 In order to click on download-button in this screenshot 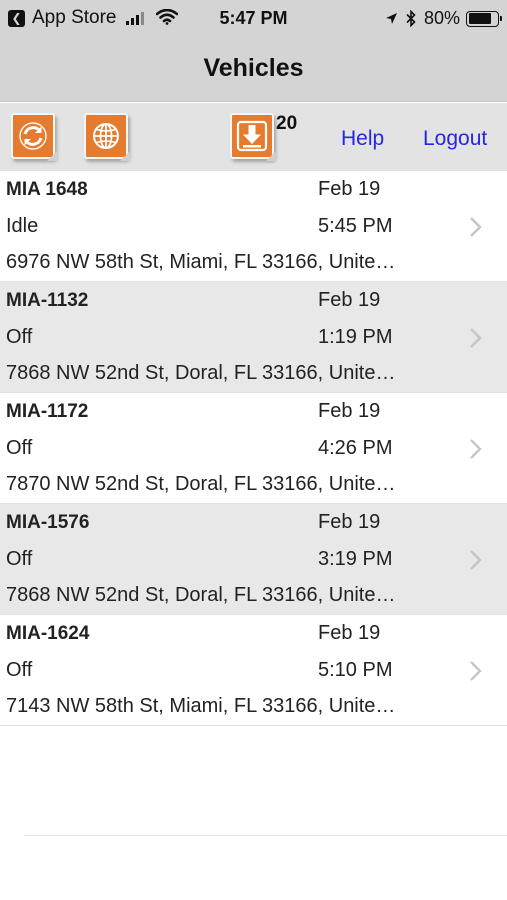, I will do `click(254, 138)`.